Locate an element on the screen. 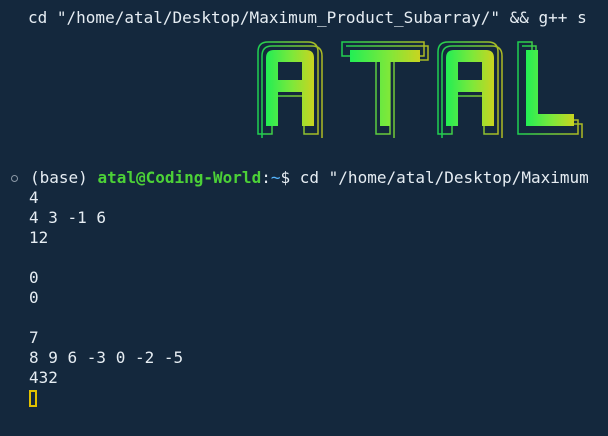  user-host: atal@Coding-World is located at coordinates (179, 177).